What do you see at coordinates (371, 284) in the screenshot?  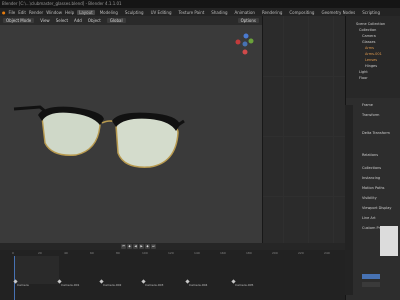 I see `secondary-button` at bounding box center [371, 284].